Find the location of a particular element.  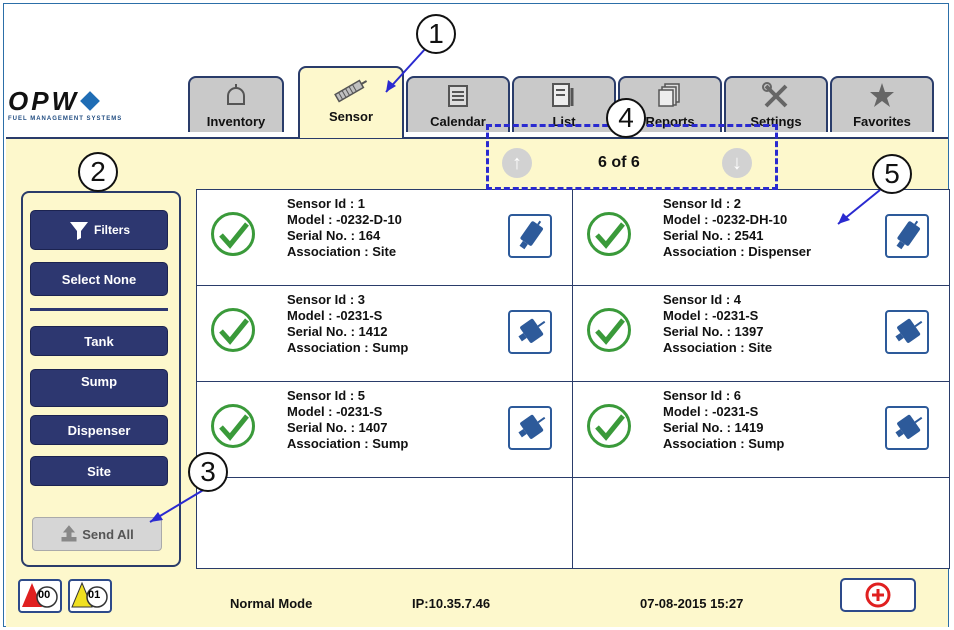

callout-3: 3 is located at coordinates (208, 472).